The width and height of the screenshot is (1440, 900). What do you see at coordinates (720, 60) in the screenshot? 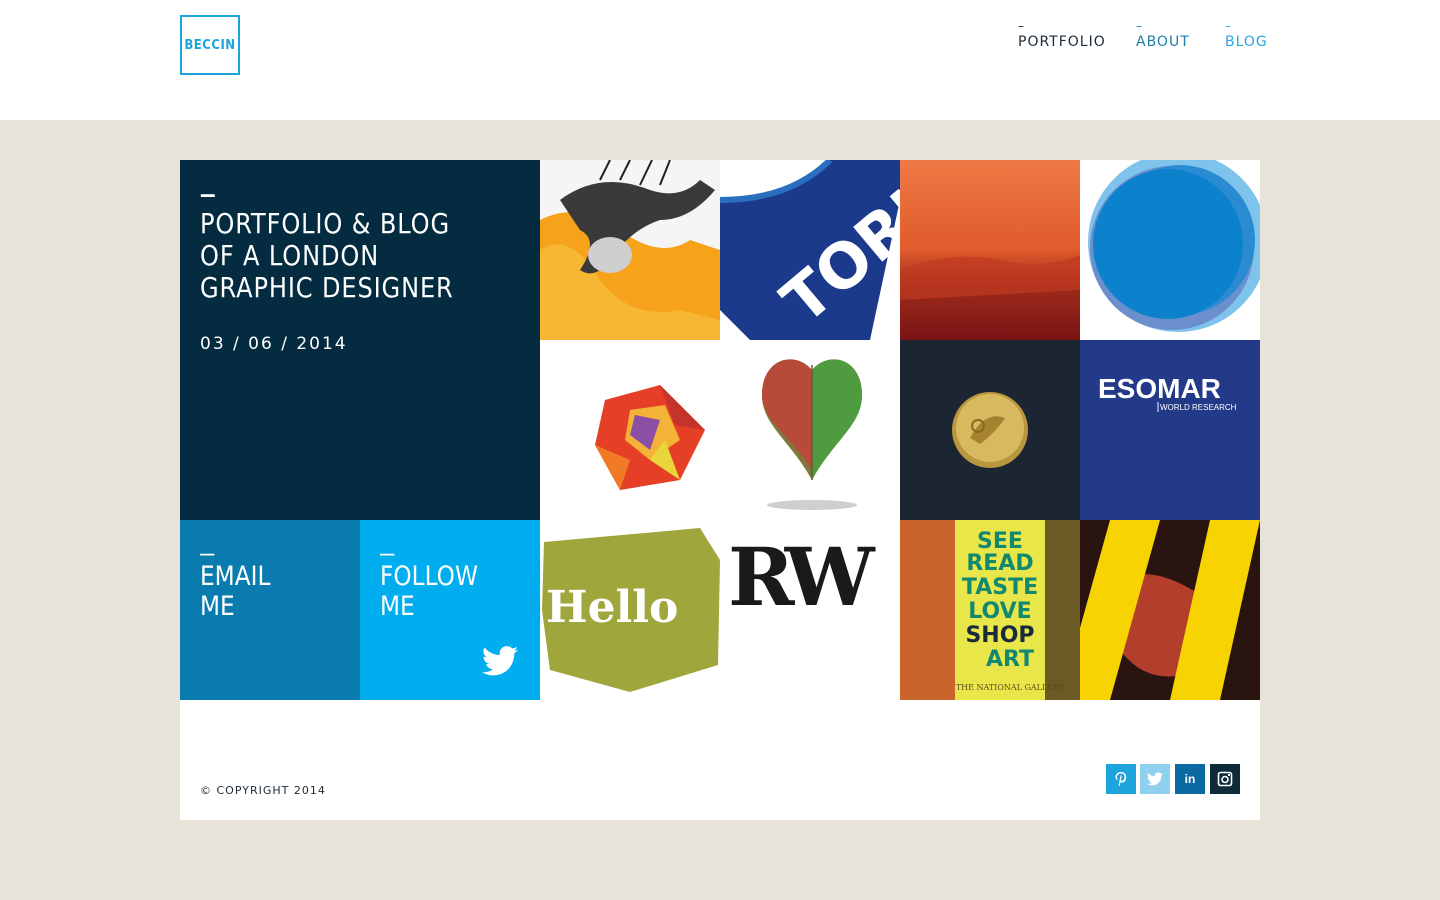
I see `site-header: BECCIN – PORTFOLIO – ABOUT – BLOG` at bounding box center [720, 60].